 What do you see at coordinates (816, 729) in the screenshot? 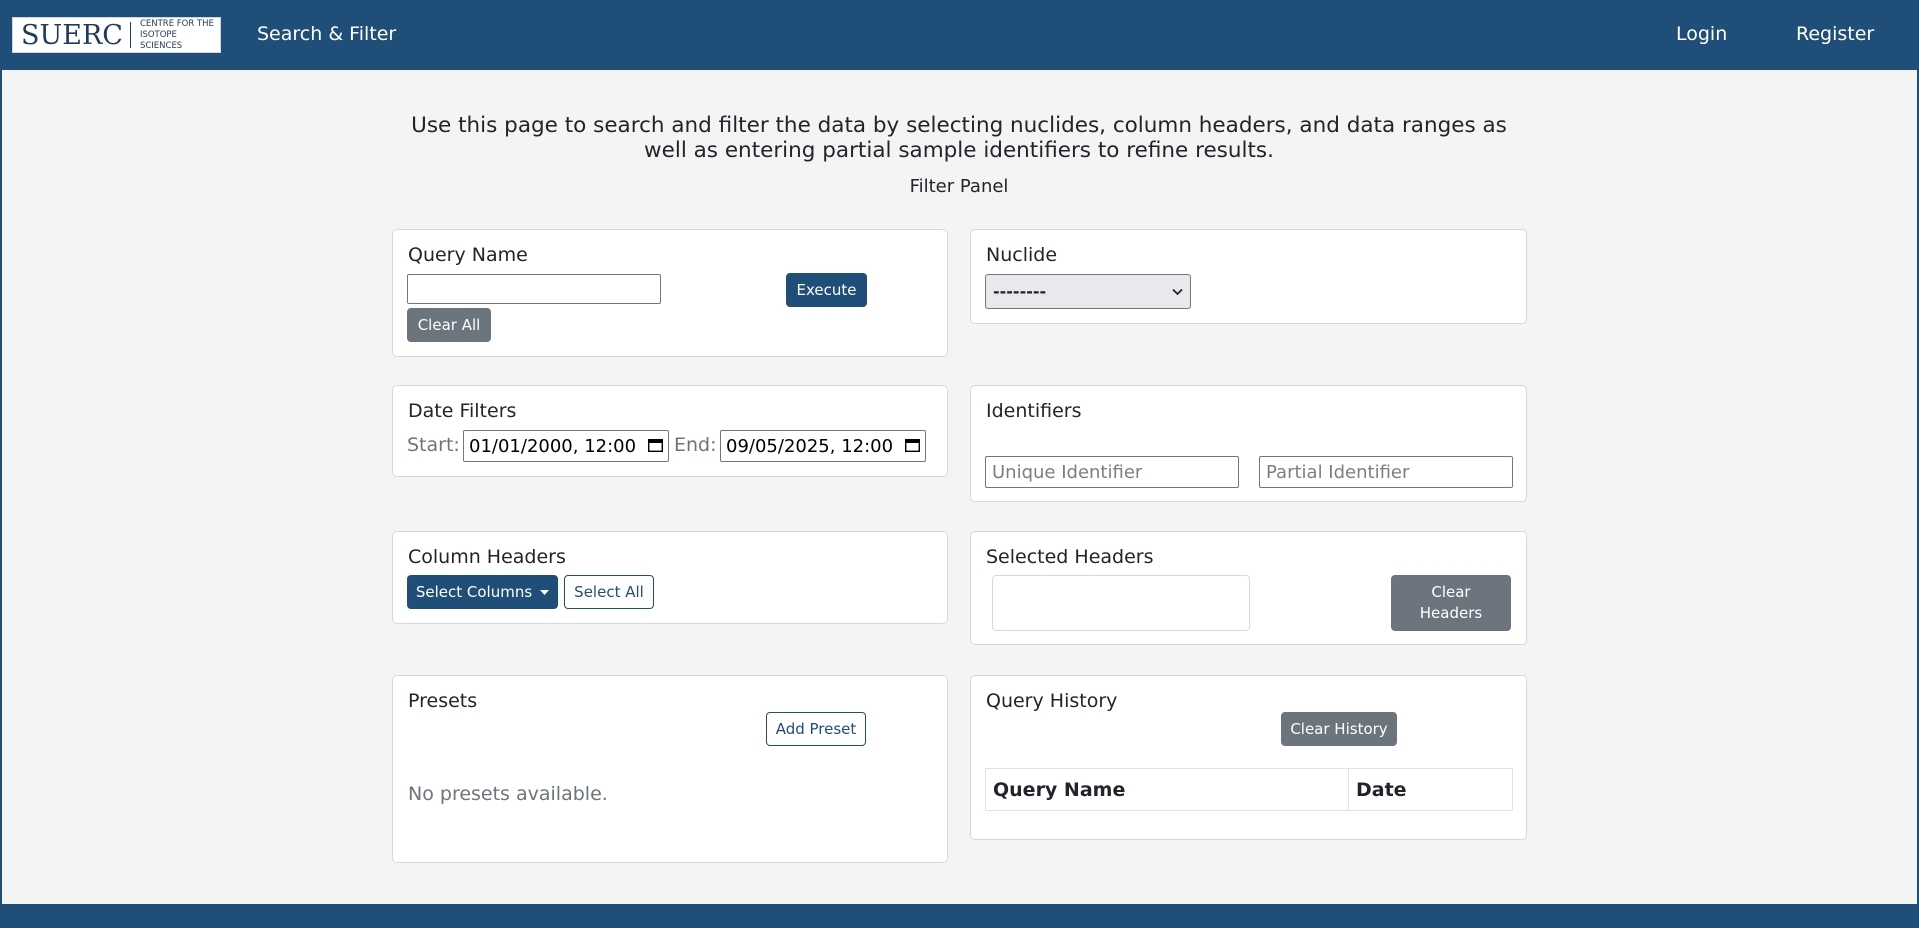
I see `add-preset-button: Add Preset` at bounding box center [816, 729].